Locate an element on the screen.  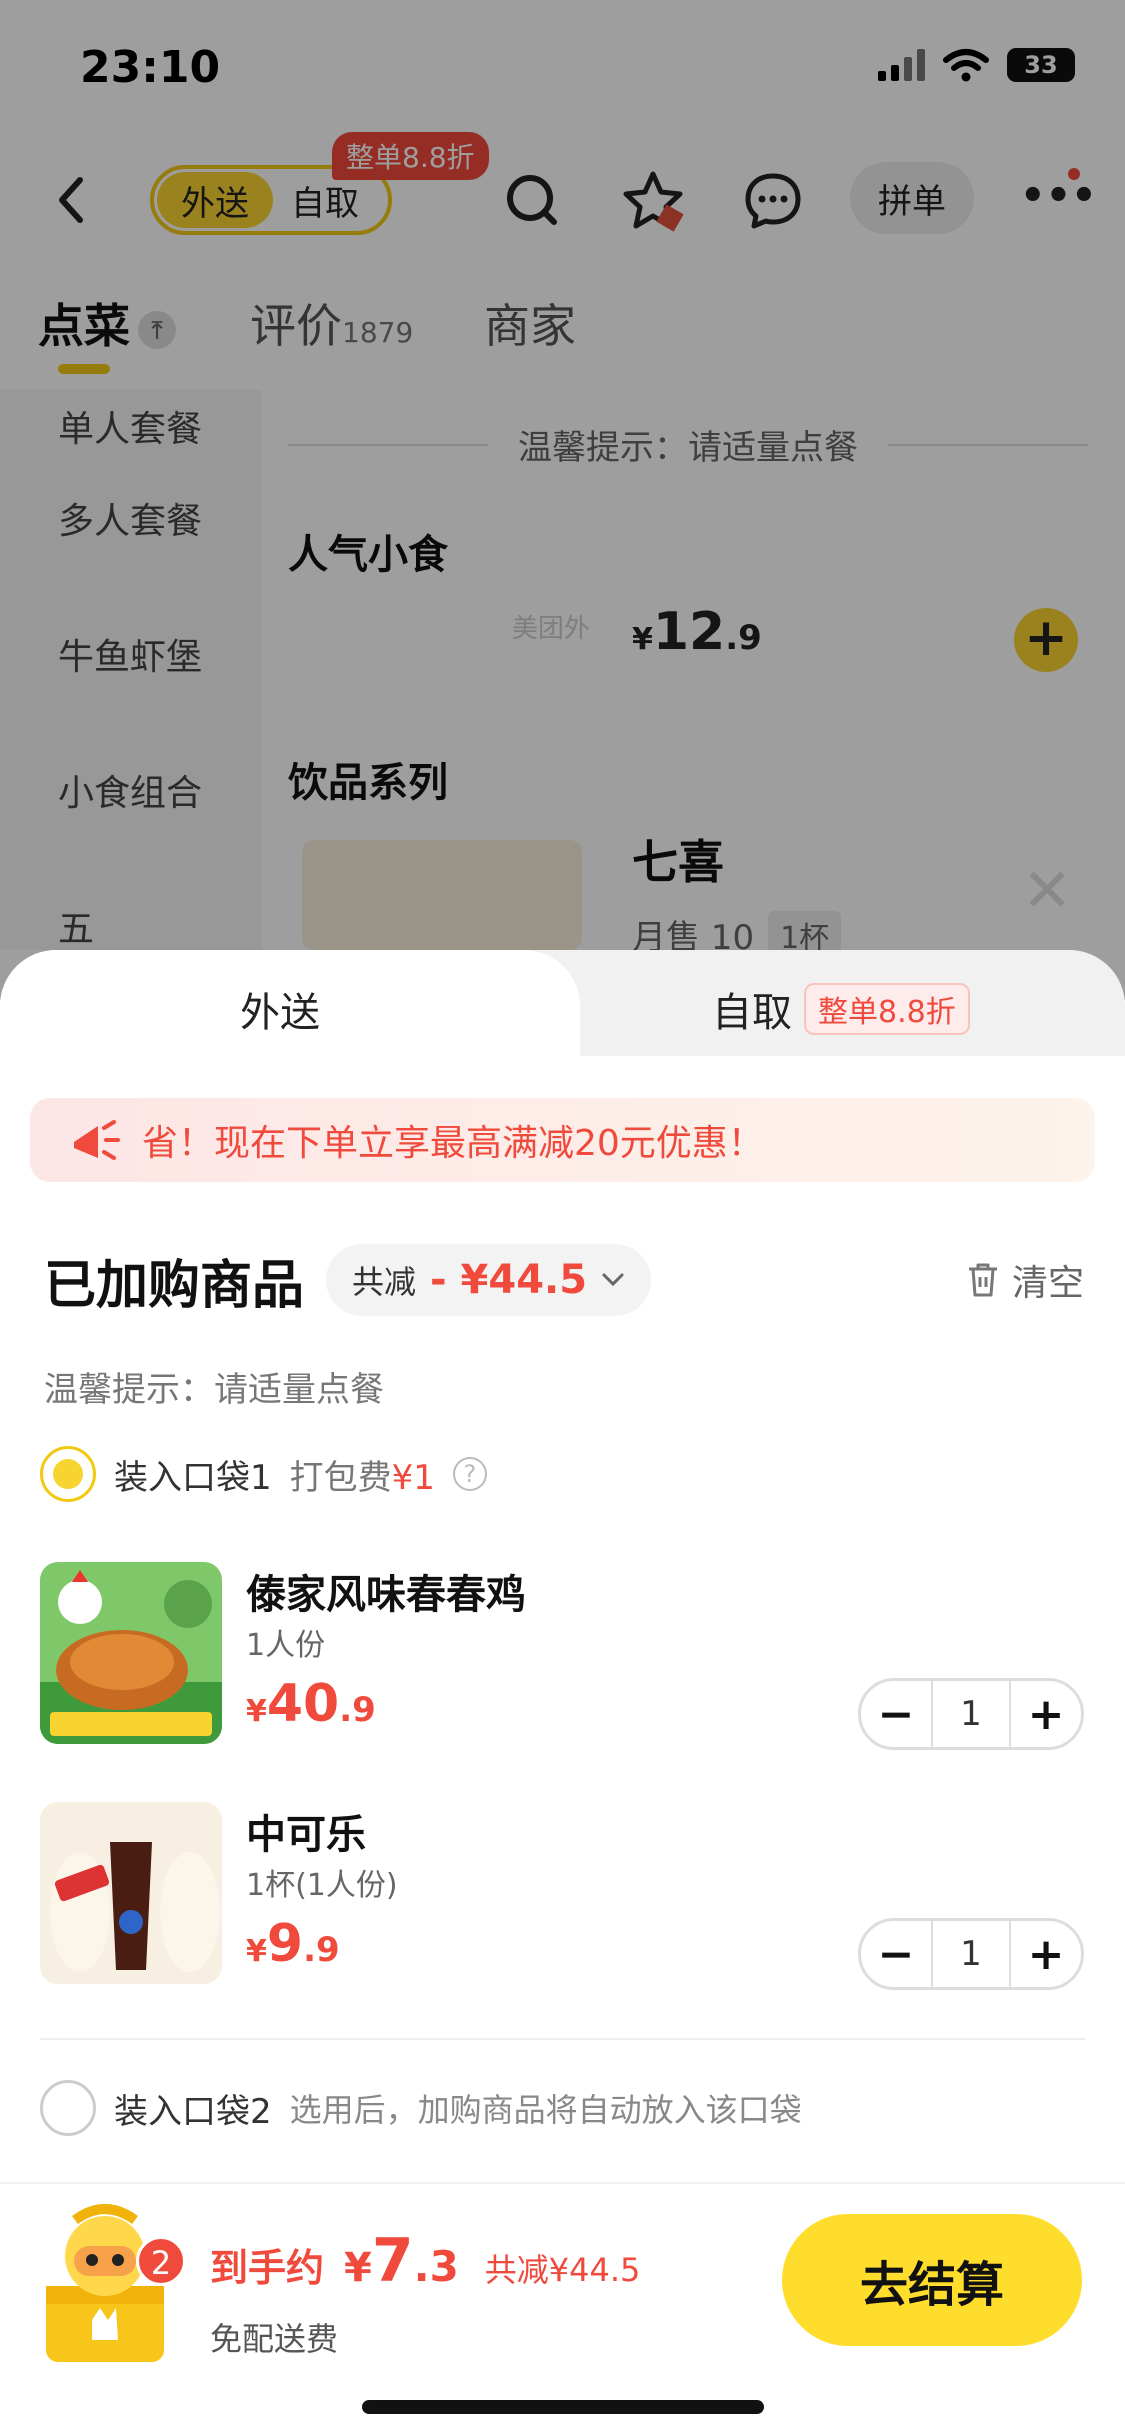
promo-text: 省！现在下单立享最高满减20元优惠！ is located at coordinates (453, 1143).